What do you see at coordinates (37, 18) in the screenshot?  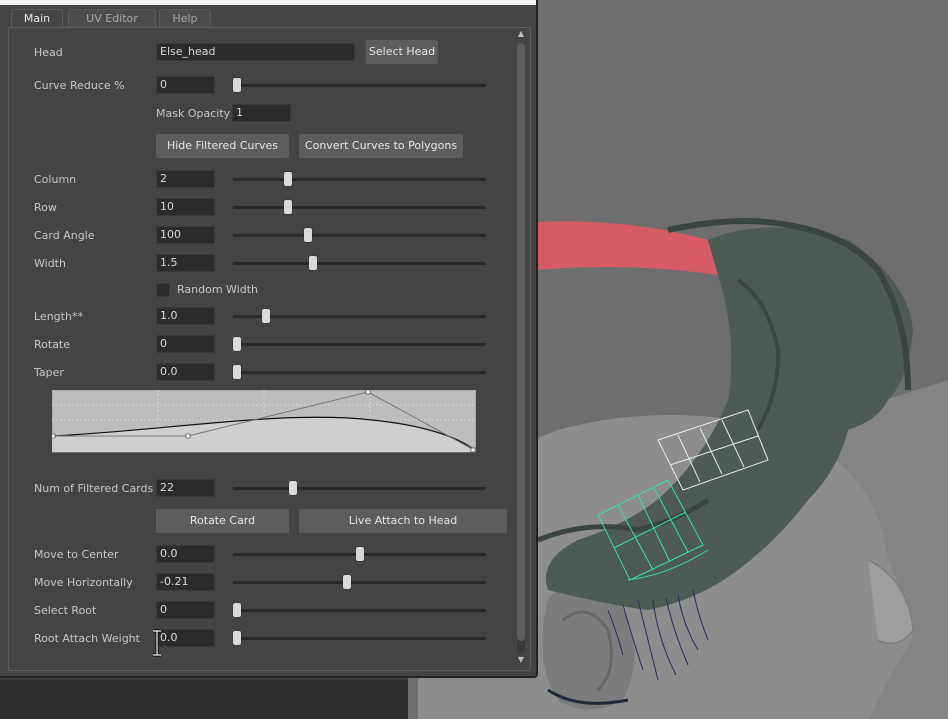 I see `tab-main: Main` at bounding box center [37, 18].